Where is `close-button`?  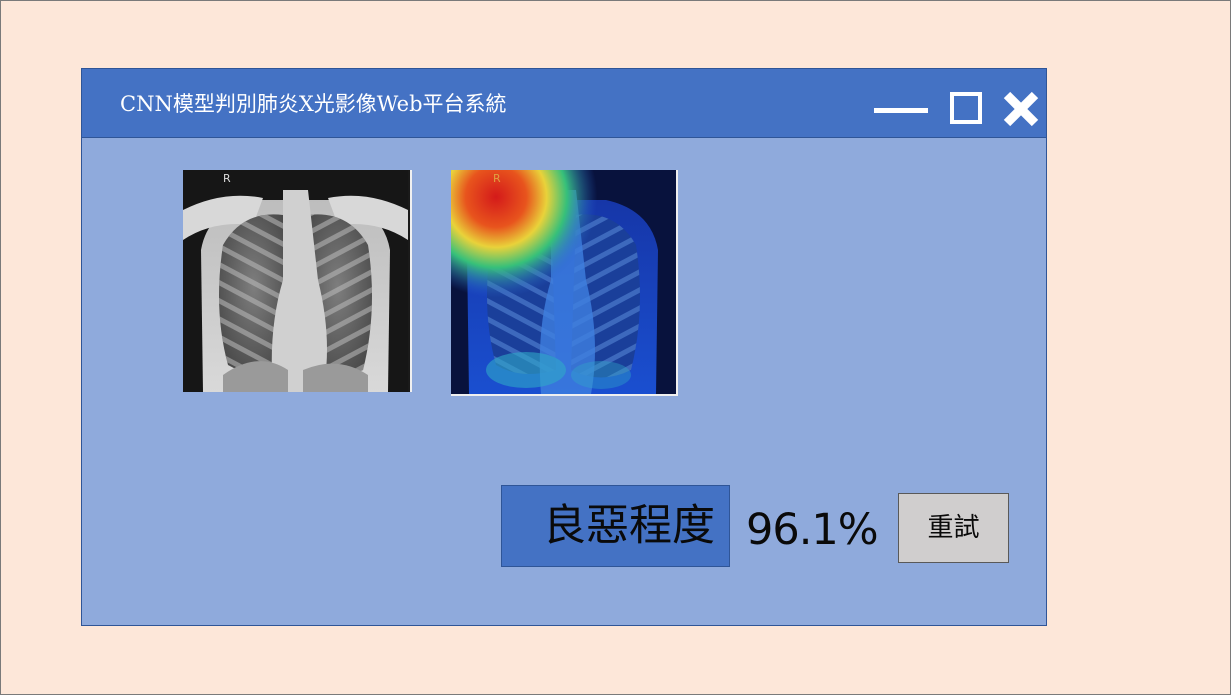
close-button is located at coordinates (1021, 109).